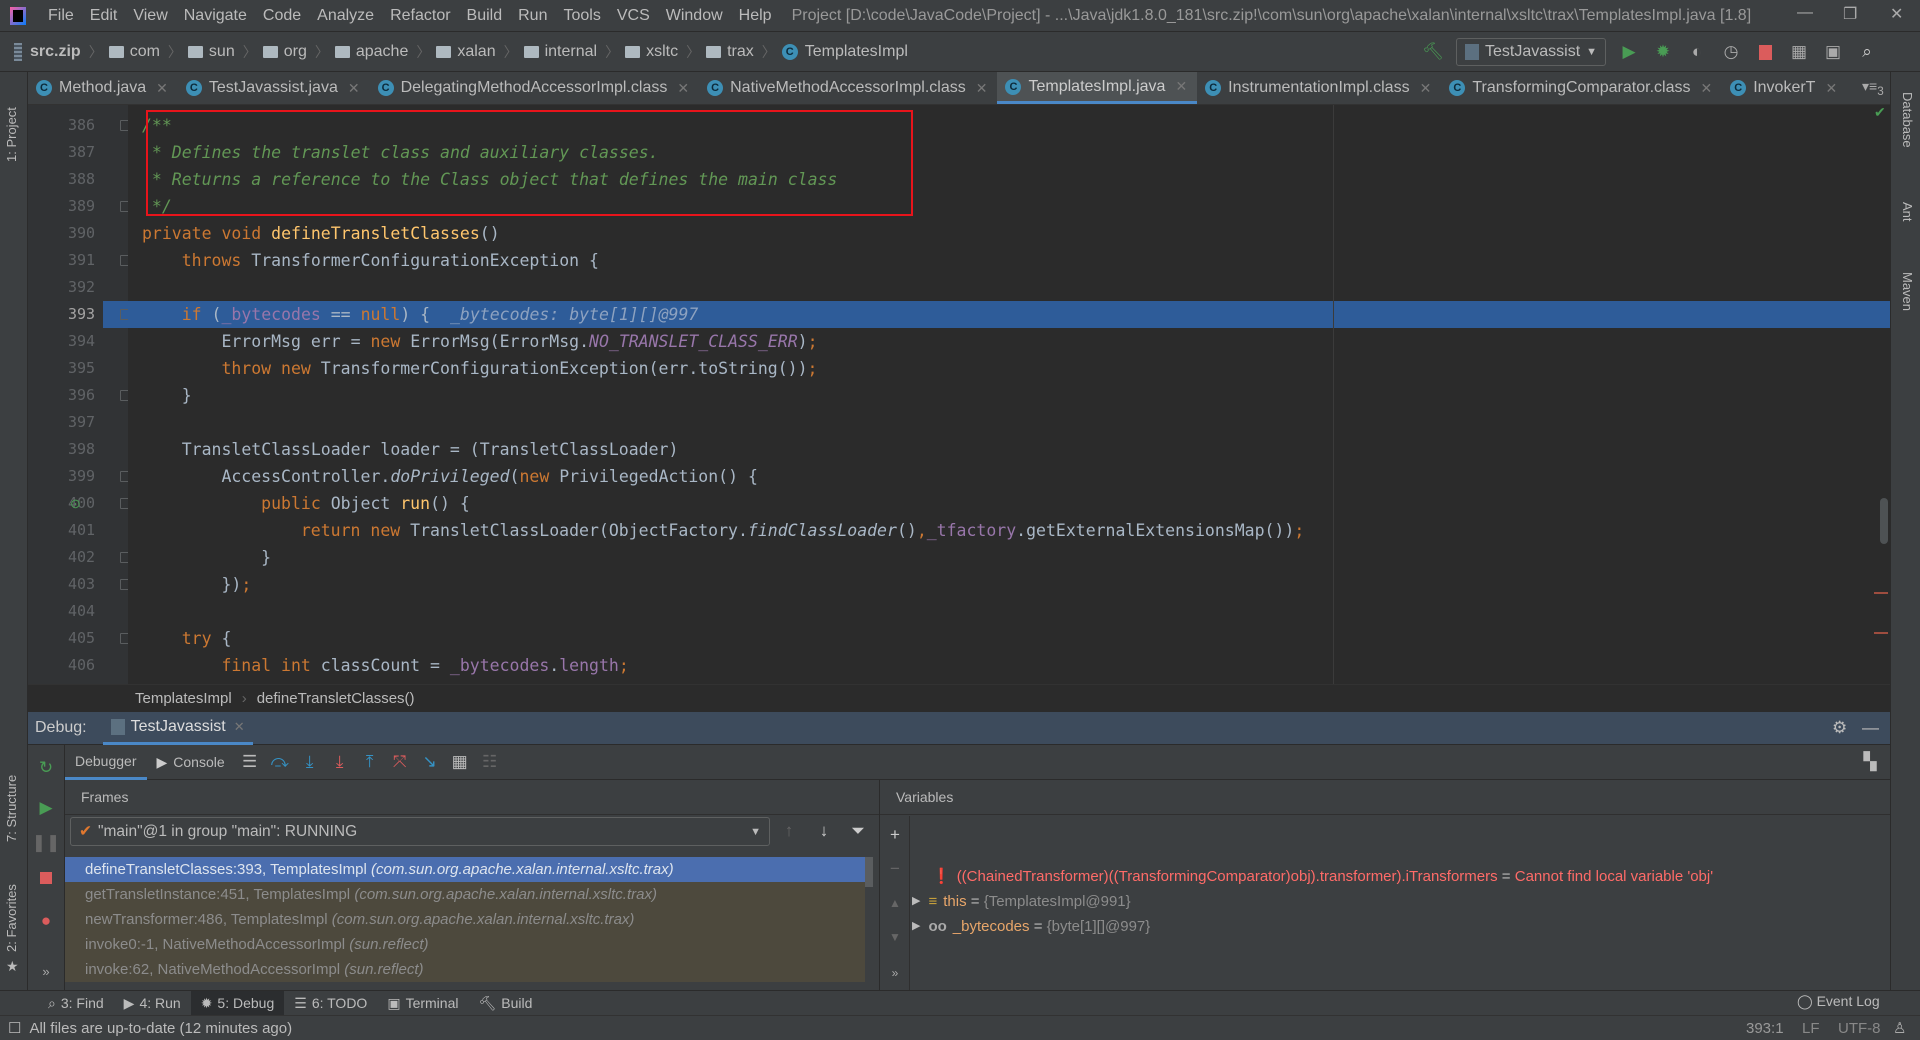  I want to click on stop-icon, so click(46, 878).